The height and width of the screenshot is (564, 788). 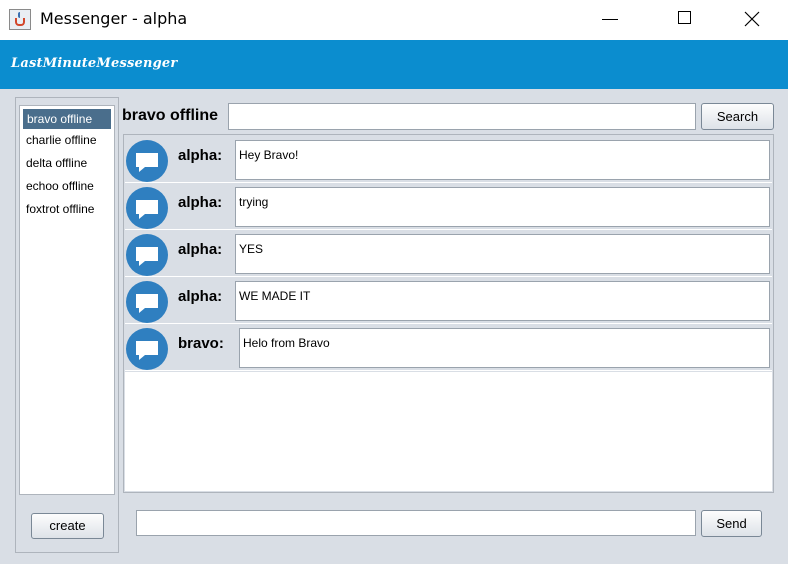 I want to click on message-row: alpha: WE MADE IT, so click(x=448, y=300).